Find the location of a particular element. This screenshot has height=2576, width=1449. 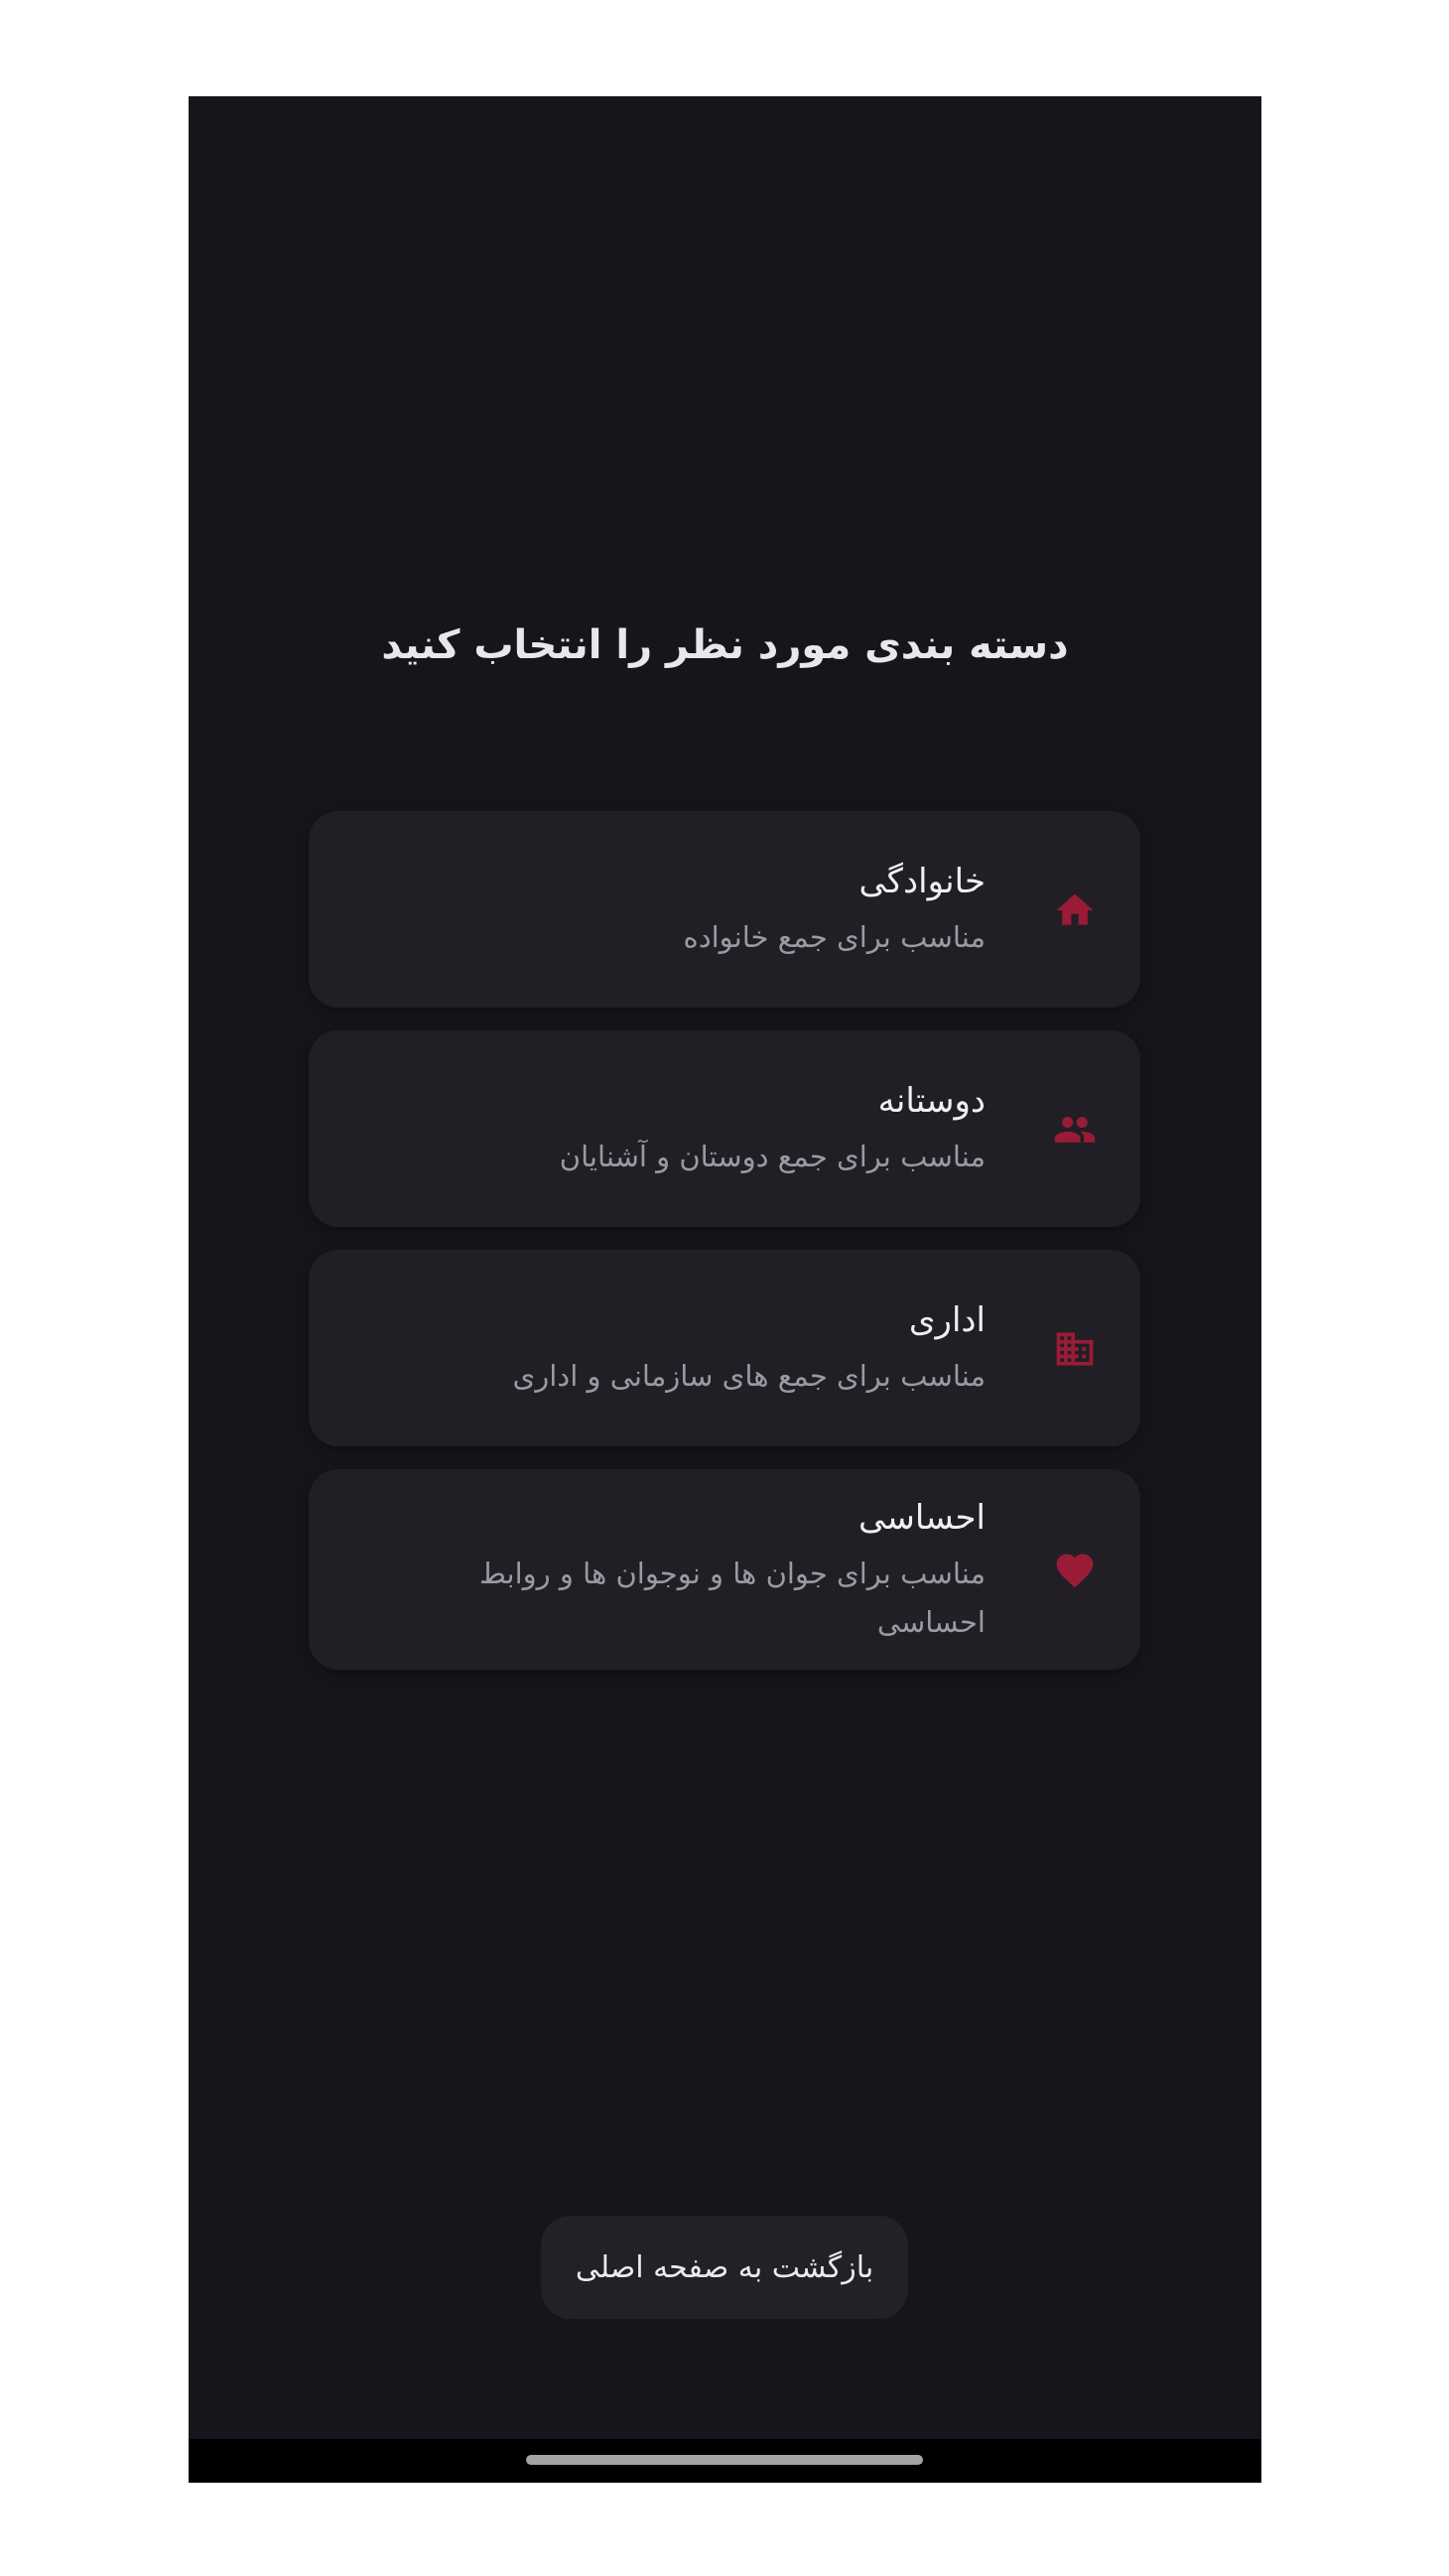

page-title: دسته بندی مورد نظر را انتخاب کنید is located at coordinates (725, 645).